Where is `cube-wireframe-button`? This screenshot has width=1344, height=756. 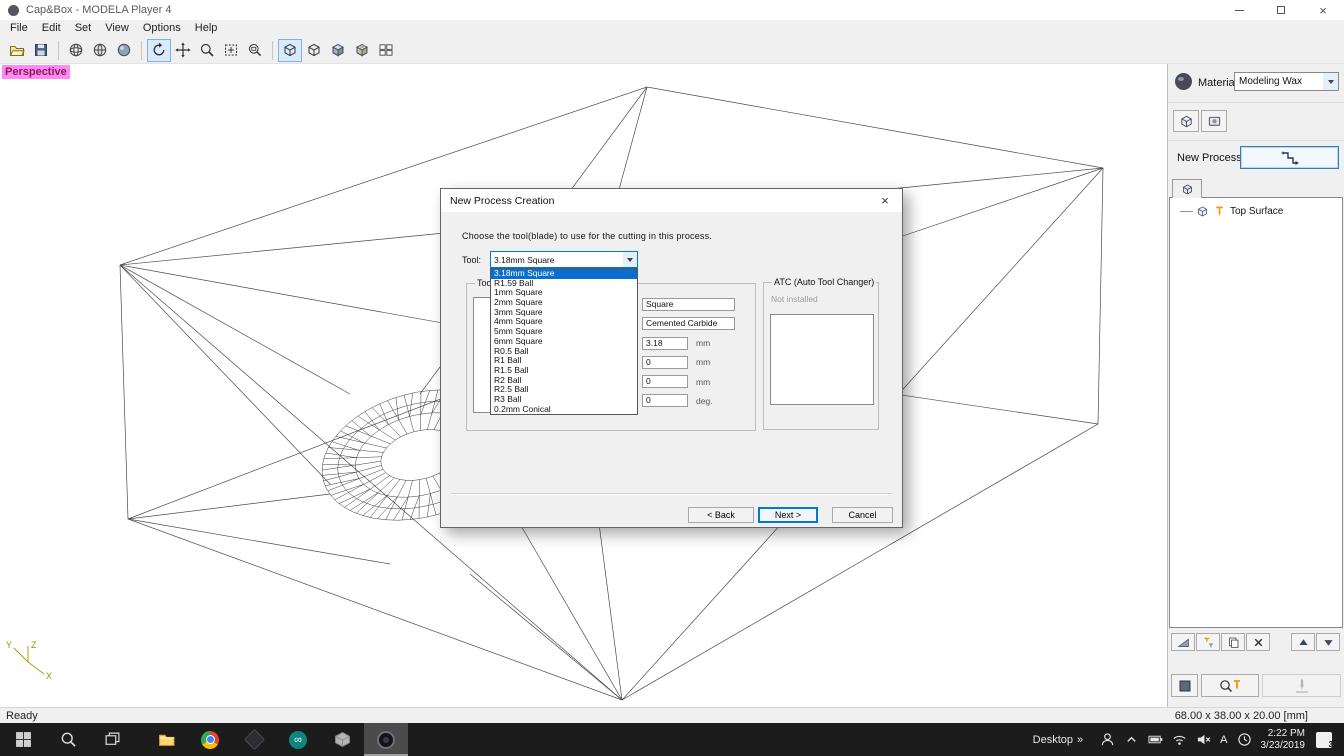 cube-wireframe-button is located at coordinates (290, 50).